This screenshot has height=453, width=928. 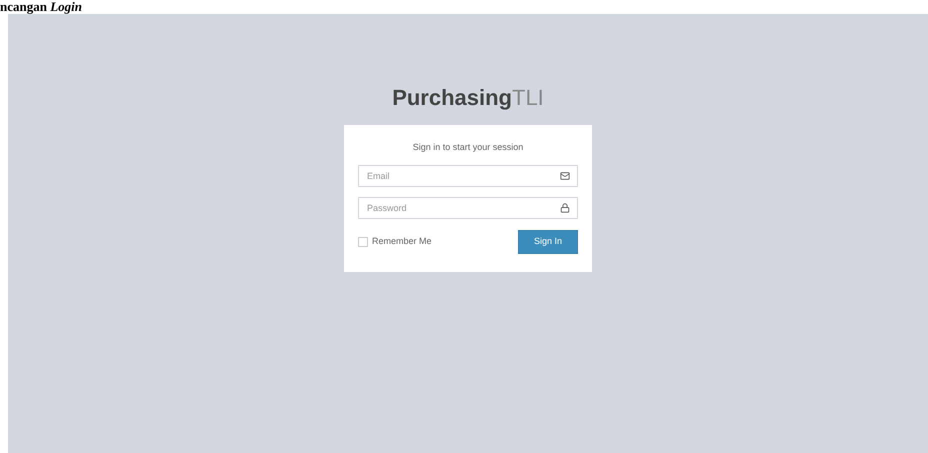 I want to click on email-field: Email, so click(x=468, y=175).